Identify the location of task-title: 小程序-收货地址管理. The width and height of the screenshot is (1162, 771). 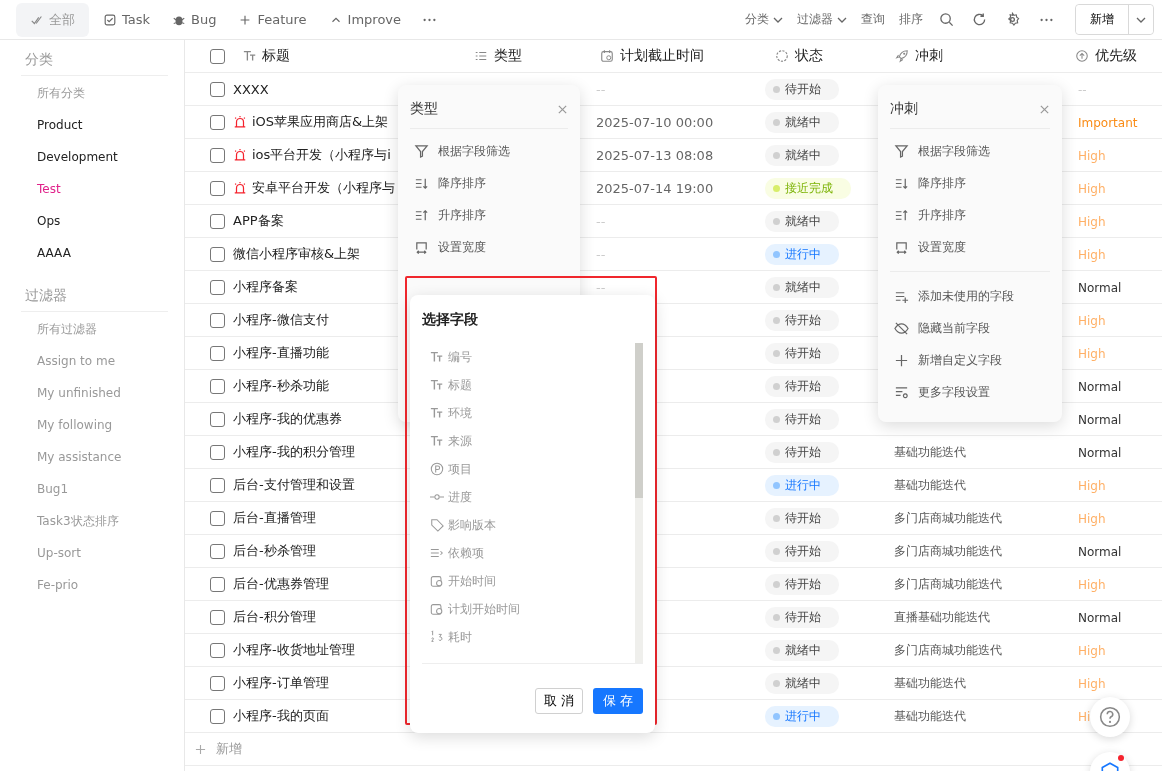
(294, 650).